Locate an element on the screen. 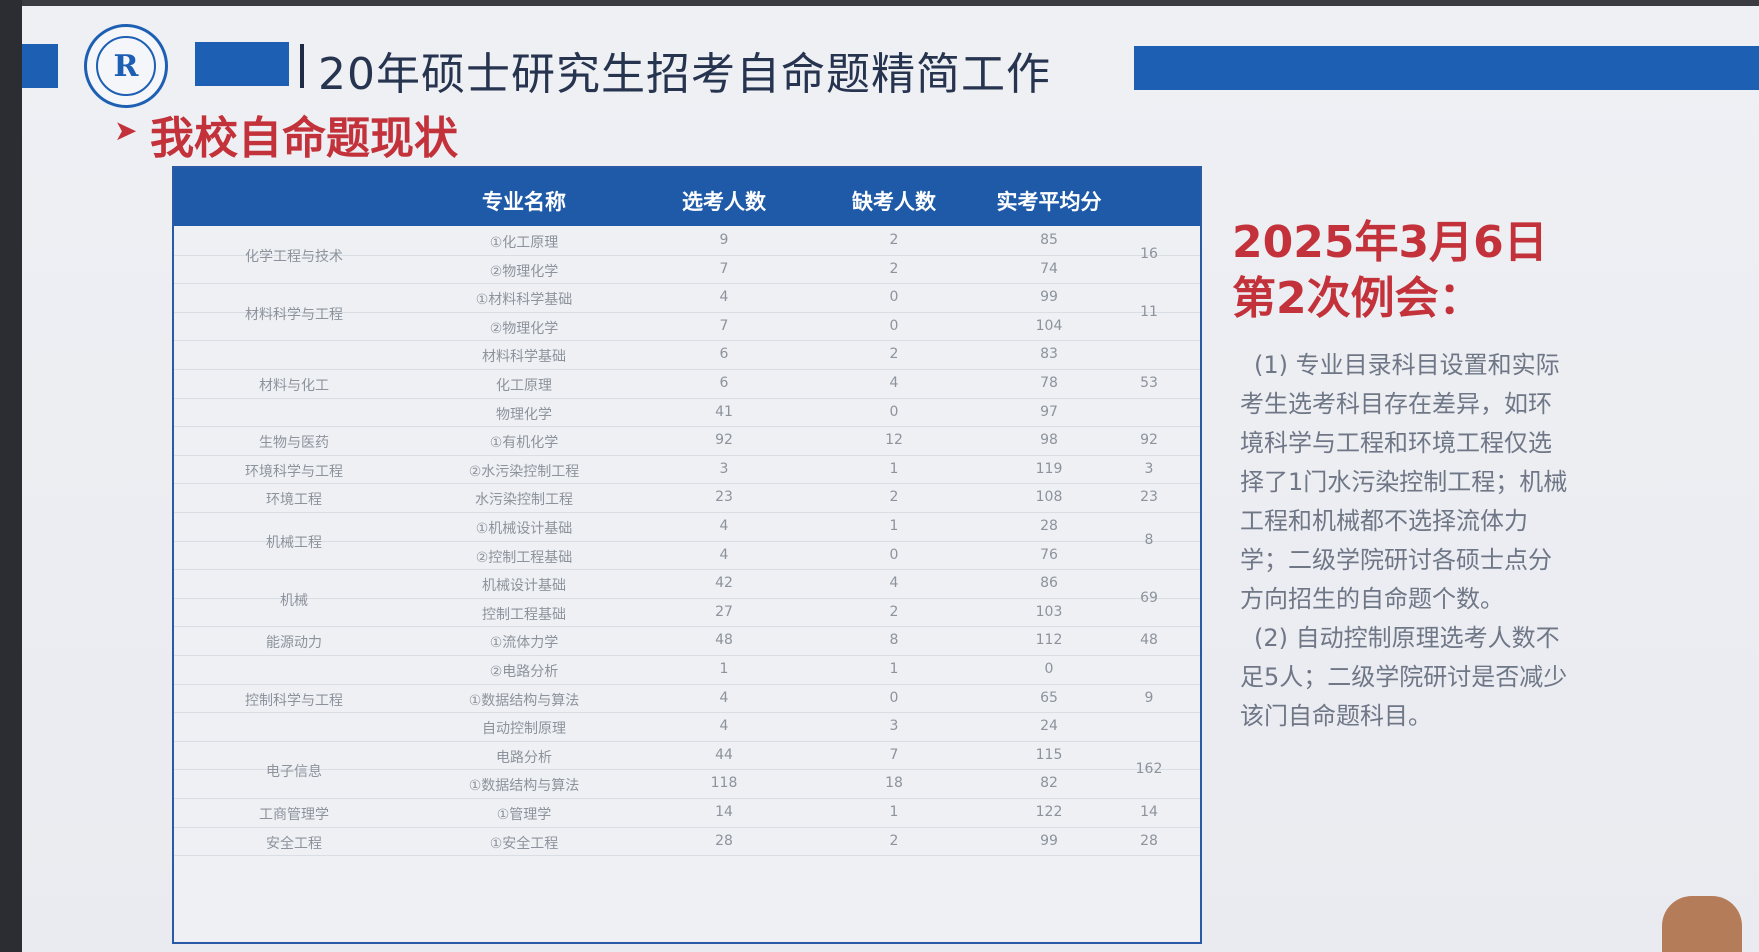 Image resolution: width=1759 pixels, height=952 pixels. group-total-cell: 28 is located at coordinates (1149, 840).